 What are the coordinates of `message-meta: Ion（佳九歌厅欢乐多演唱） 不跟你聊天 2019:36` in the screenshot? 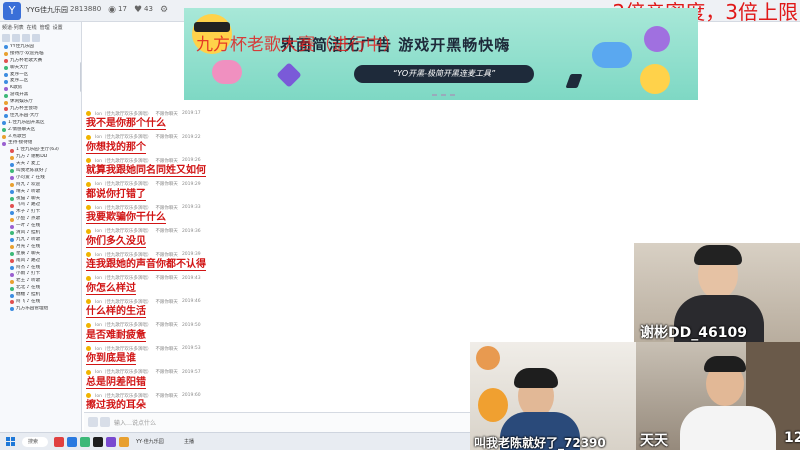 It's located at (359, 231).